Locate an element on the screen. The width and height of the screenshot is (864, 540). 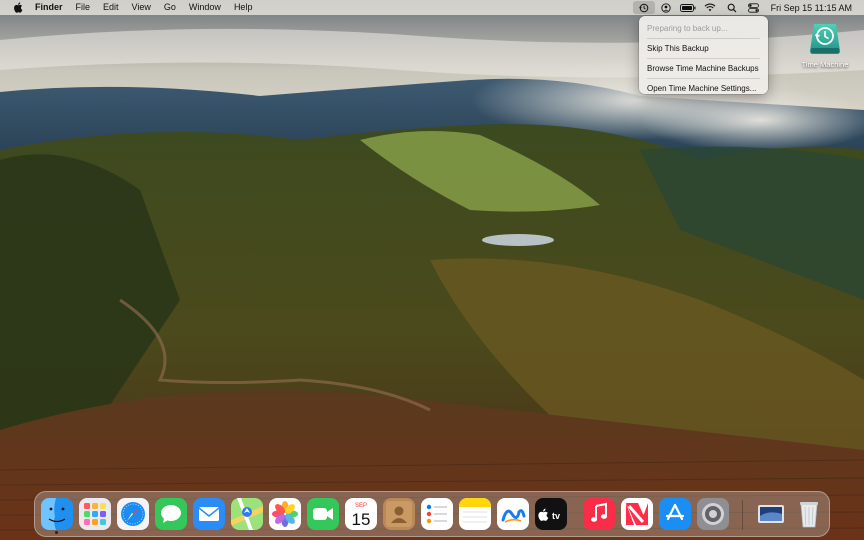
dock-maps-icon is located at coordinates (247, 514).